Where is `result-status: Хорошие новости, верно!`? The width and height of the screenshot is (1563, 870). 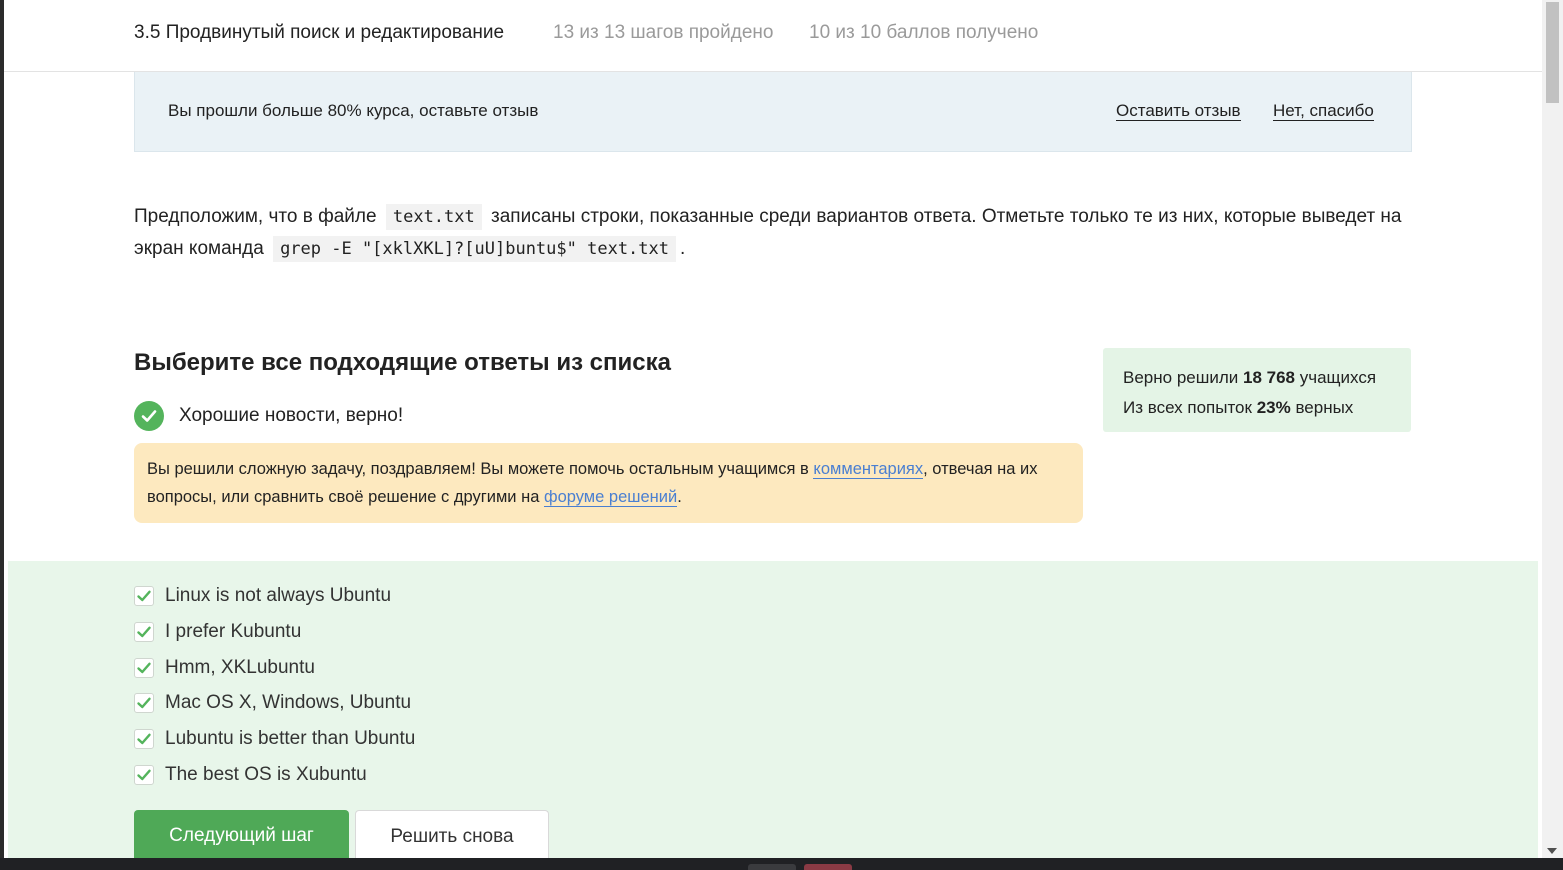
result-status: Хорошие новости, верно! is located at coordinates (268, 416).